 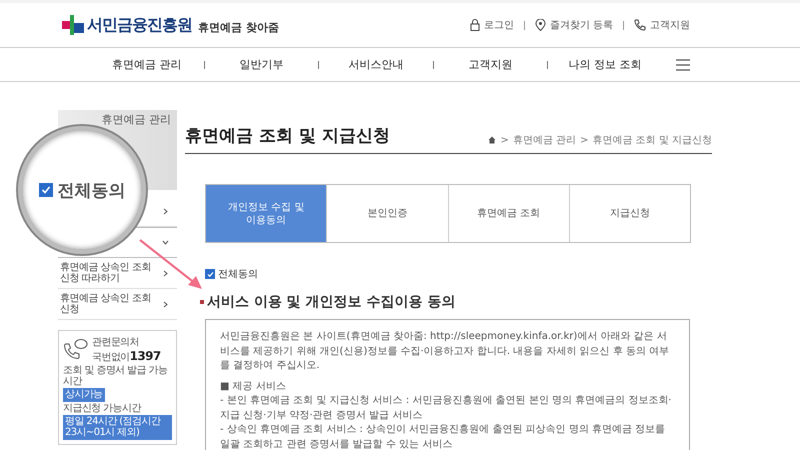 I want to click on sidebar-title: 휴면예금 관리, so click(x=136, y=119).